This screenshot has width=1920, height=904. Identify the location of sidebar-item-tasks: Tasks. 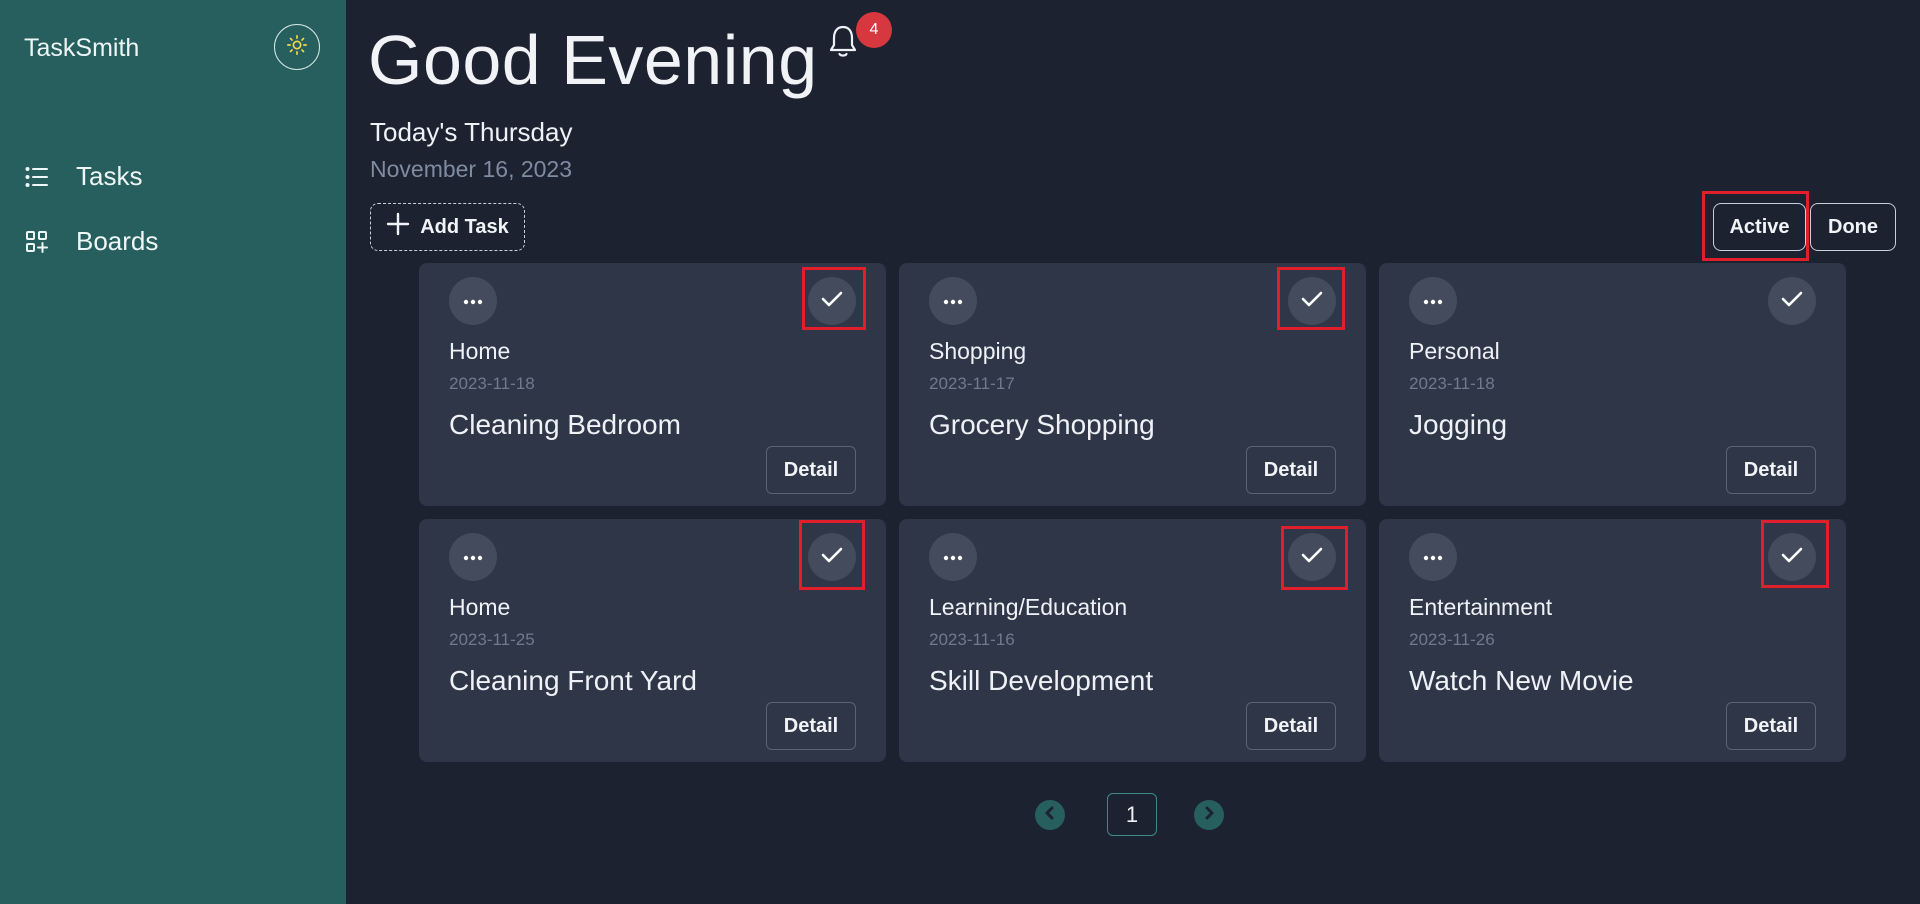
(83, 176).